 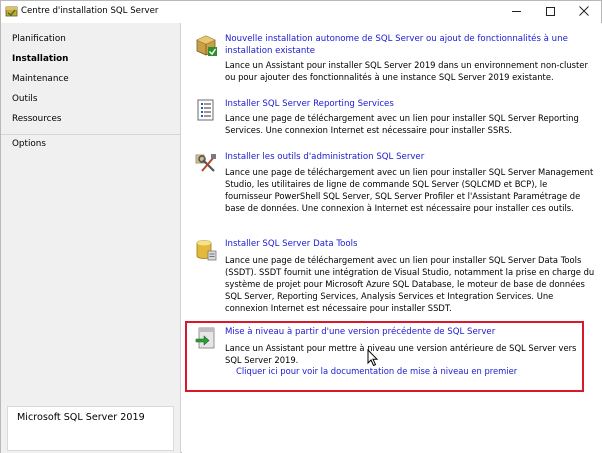 What do you see at coordinates (373, 358) in the screenshot?
I see `mouse-pointer-icon` at bounding box center [373, 358].